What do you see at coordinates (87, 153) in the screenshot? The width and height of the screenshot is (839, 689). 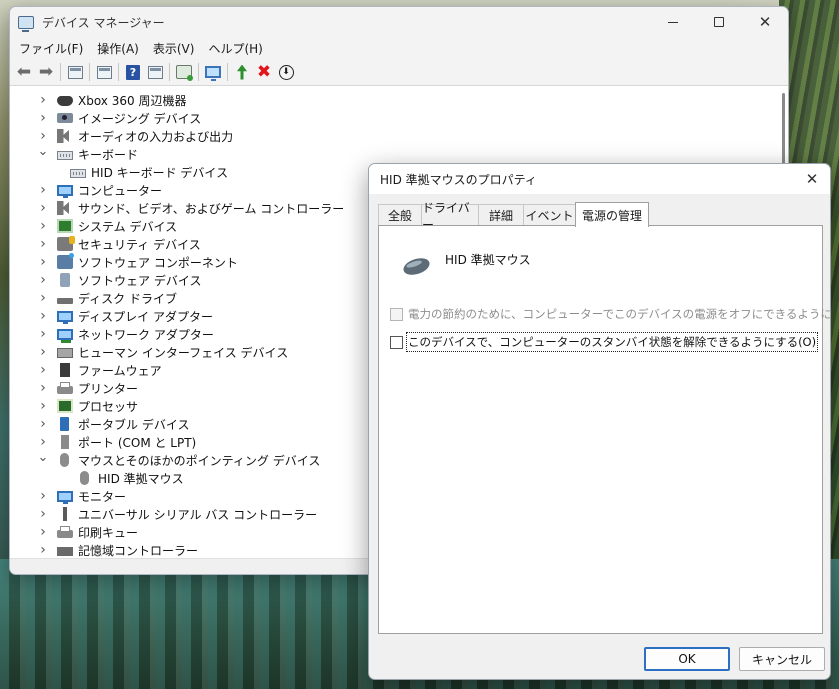 I see `tree-category-item: ⌄ キーボード` at bounding box center [87, 153].